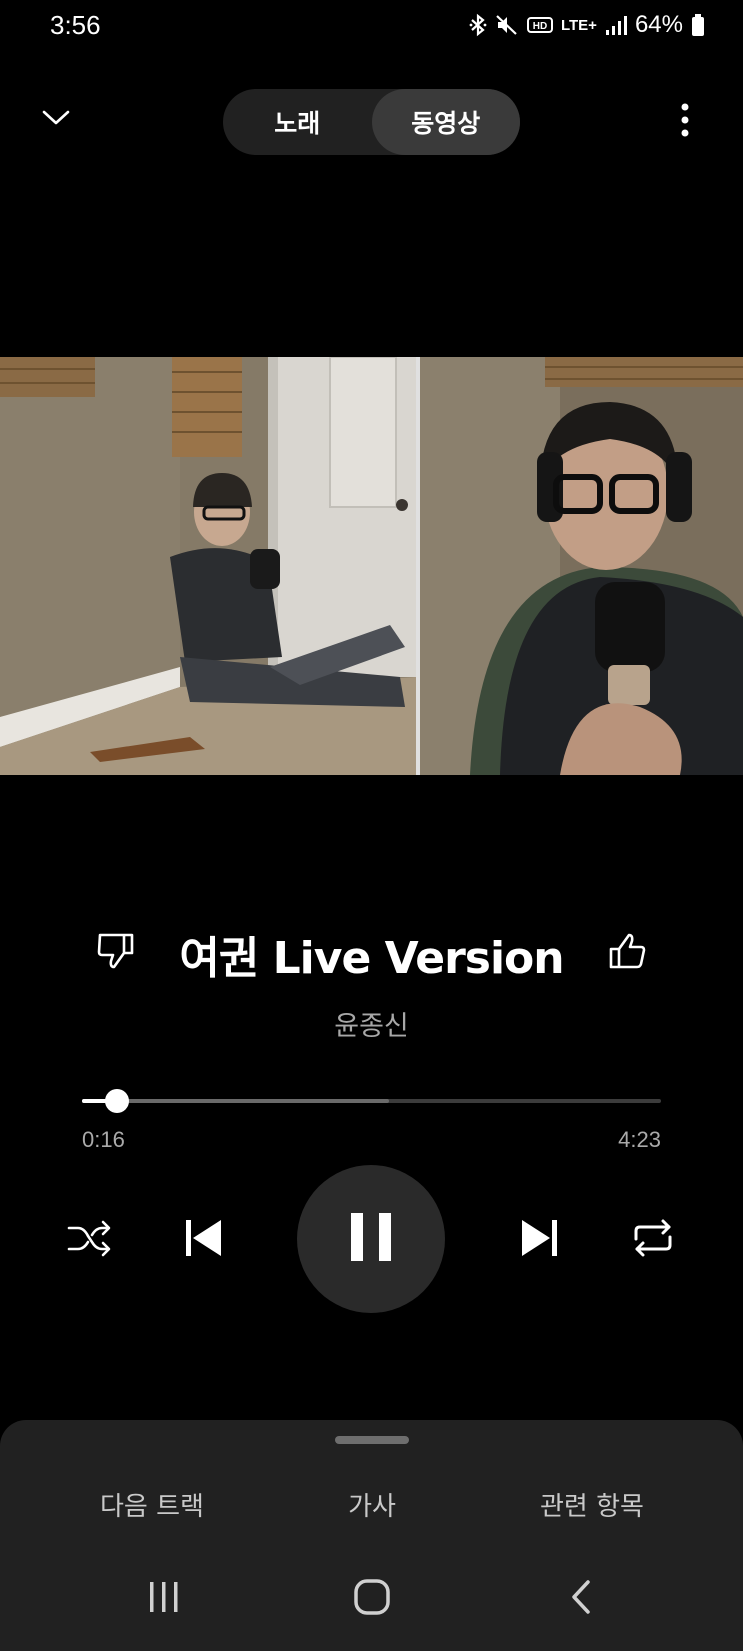  I want to click on home-button, so click(372, 1599).